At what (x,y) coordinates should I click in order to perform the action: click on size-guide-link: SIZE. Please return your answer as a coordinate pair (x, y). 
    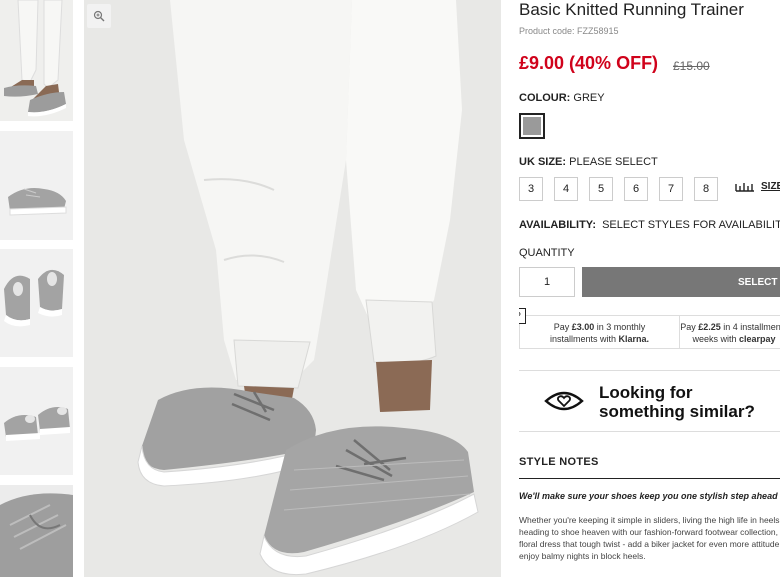
    Looking at the image, I should click on (757, 186).